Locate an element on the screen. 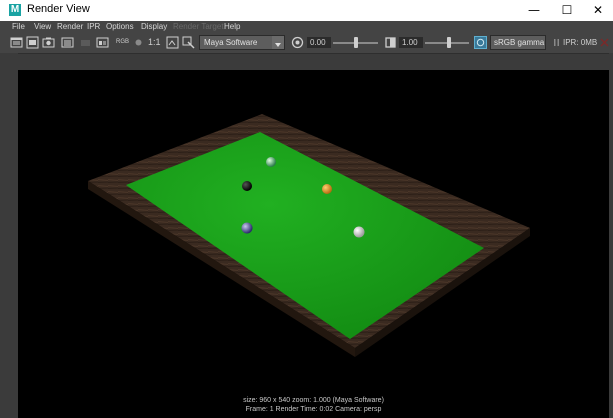  ipr-memory-label: IPR: 0MB is located at coordinates (580, 42).